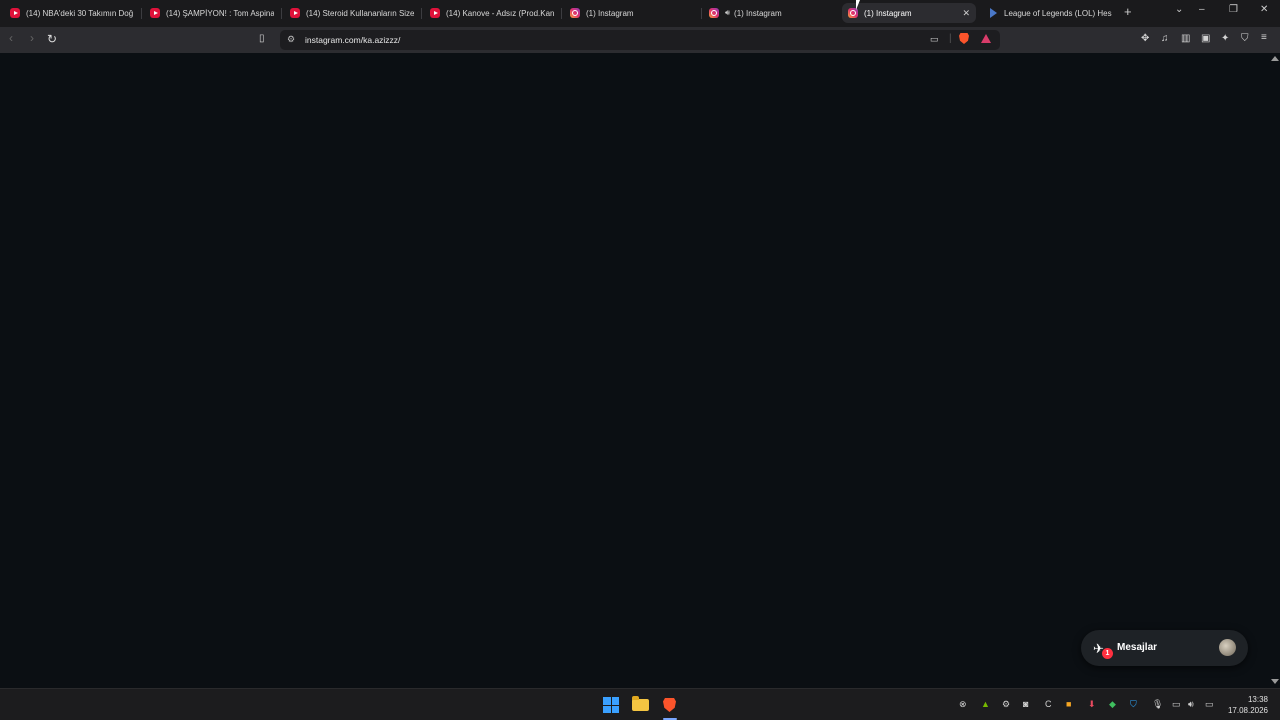 The width and height of the screenshot is (1280, 720). I want to click on volume-icon: 🔊︎, so click(1191, 704).